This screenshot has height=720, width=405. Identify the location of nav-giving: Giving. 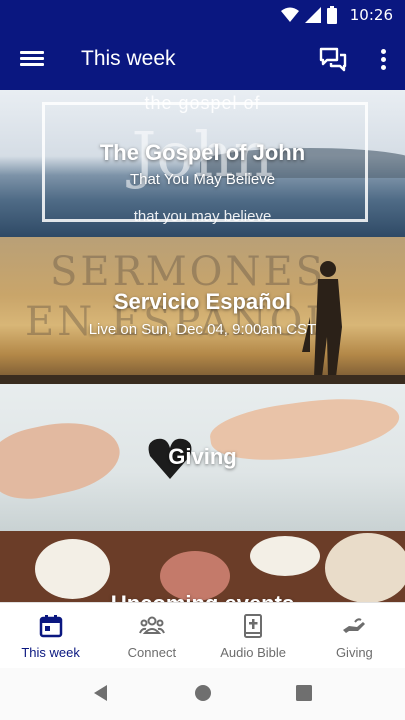
(354, 635).